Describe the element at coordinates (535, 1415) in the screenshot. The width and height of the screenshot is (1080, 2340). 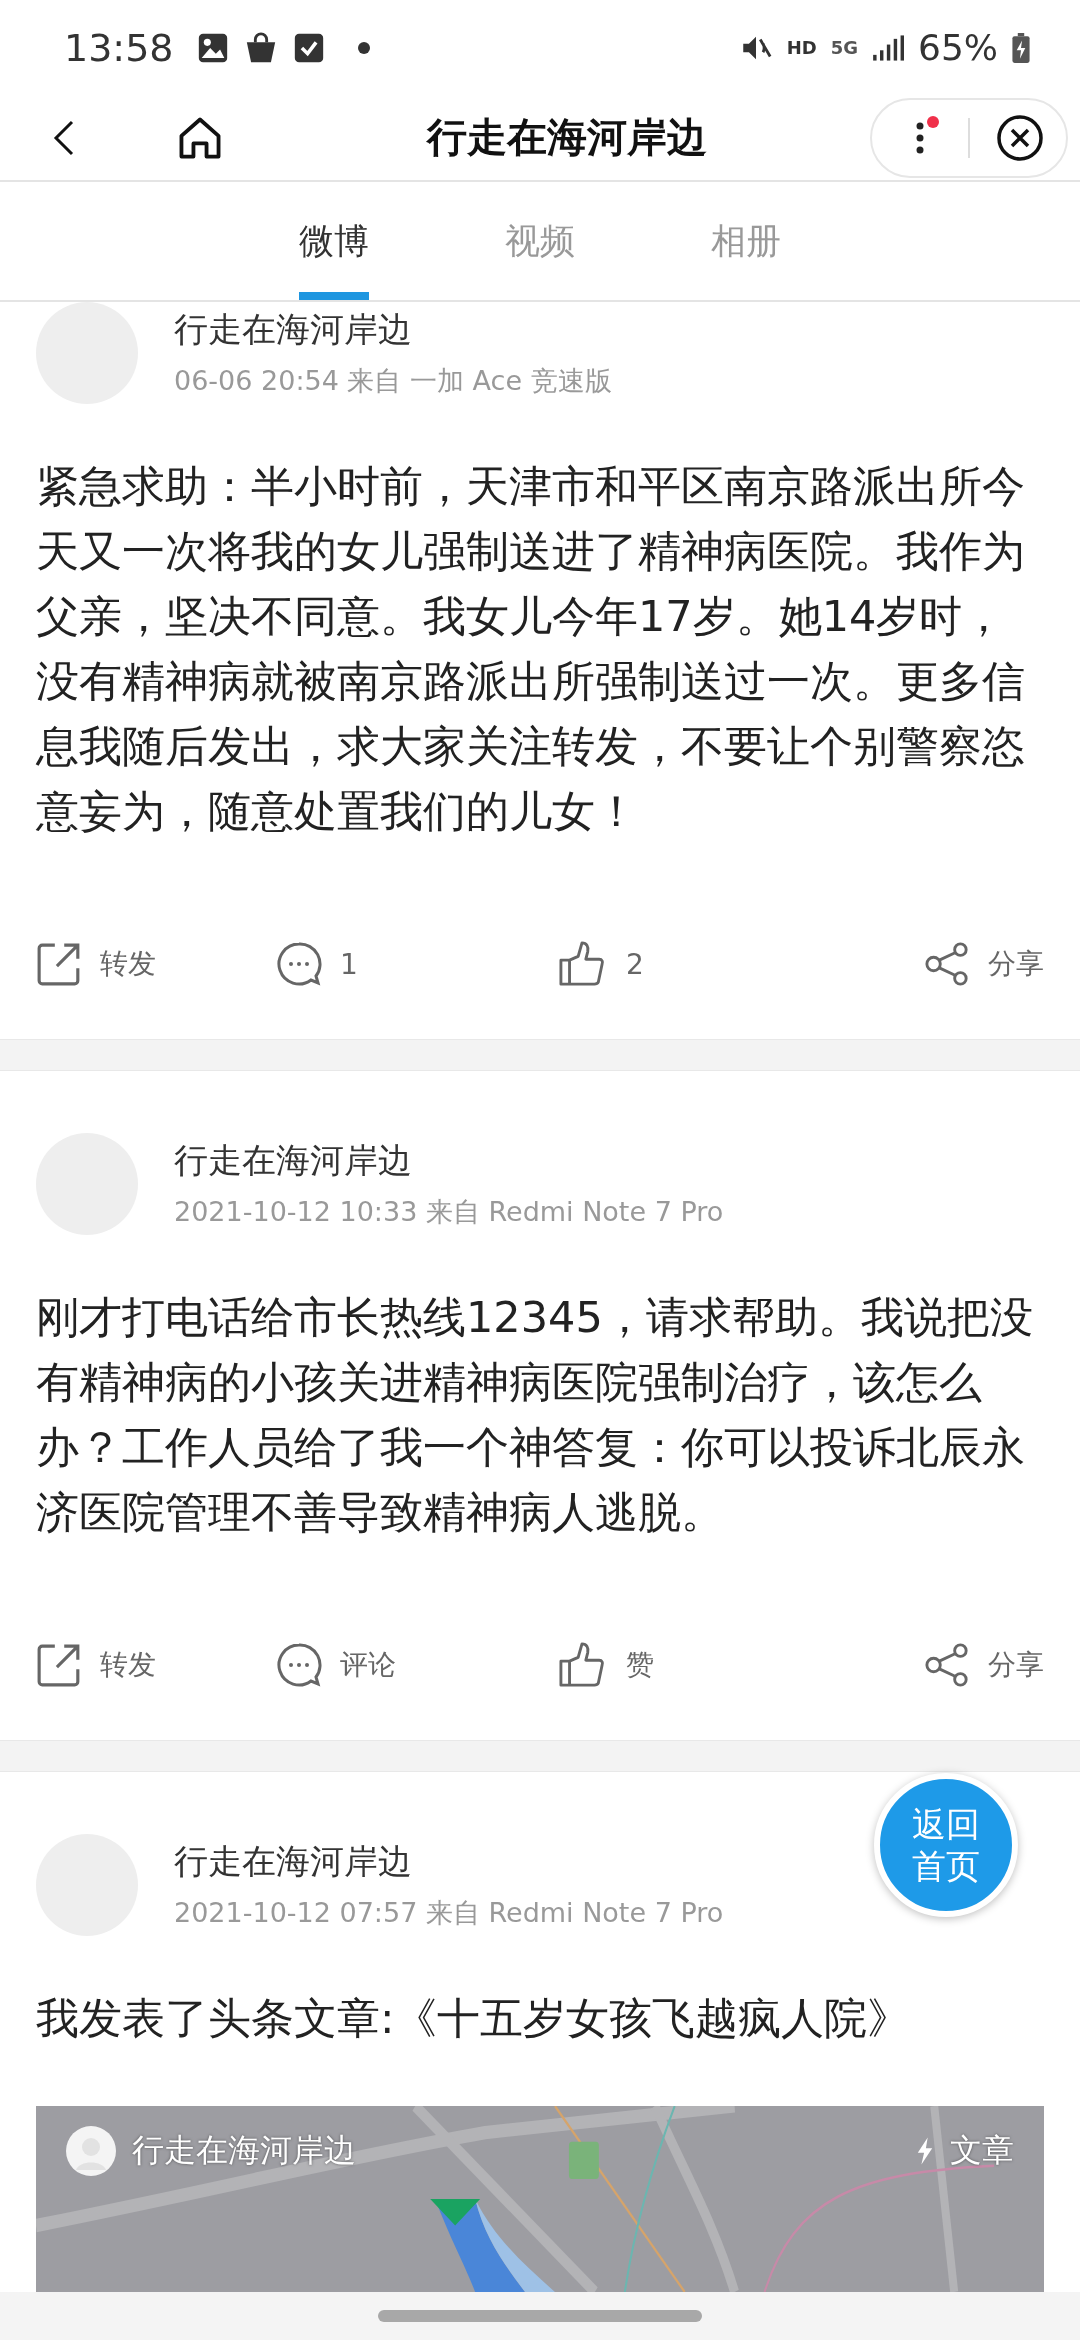
I see `post-text: 刚才打电话给市长热线12345，请求帮助。我说把没有精神病的小孩关进精神病医院强制治疗，该怎么办？工作人员给了我一个神答复：你可以投诉北辰永济医院管理不善导致精神病人逃脱。` at that location.